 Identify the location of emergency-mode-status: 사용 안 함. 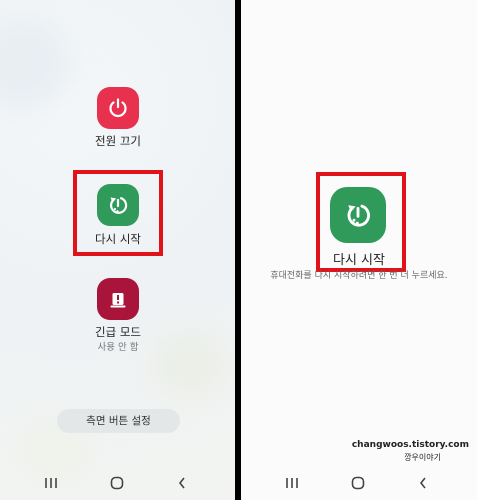
(118, 347).